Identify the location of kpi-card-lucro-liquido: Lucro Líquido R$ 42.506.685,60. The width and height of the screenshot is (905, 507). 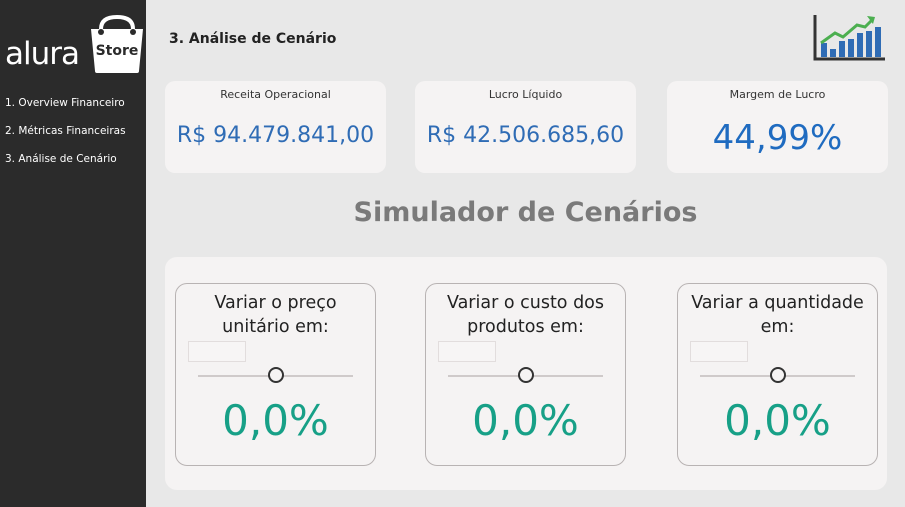
(525, 127).